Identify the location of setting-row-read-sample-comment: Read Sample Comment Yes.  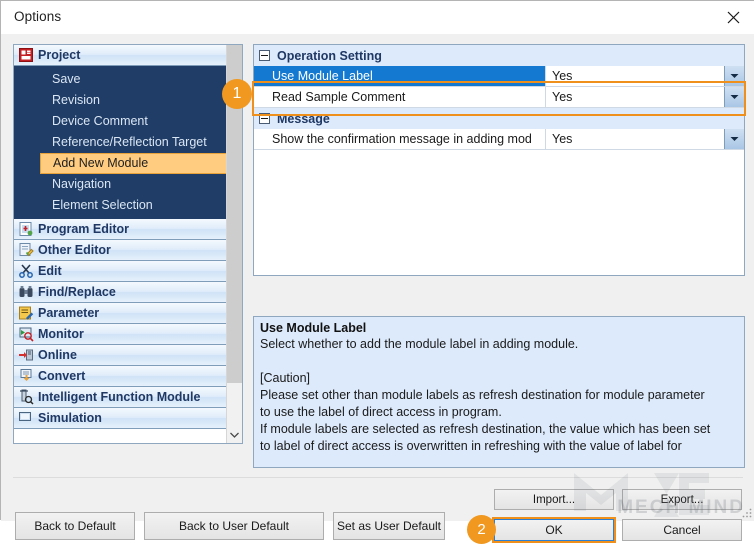
(499, 97).